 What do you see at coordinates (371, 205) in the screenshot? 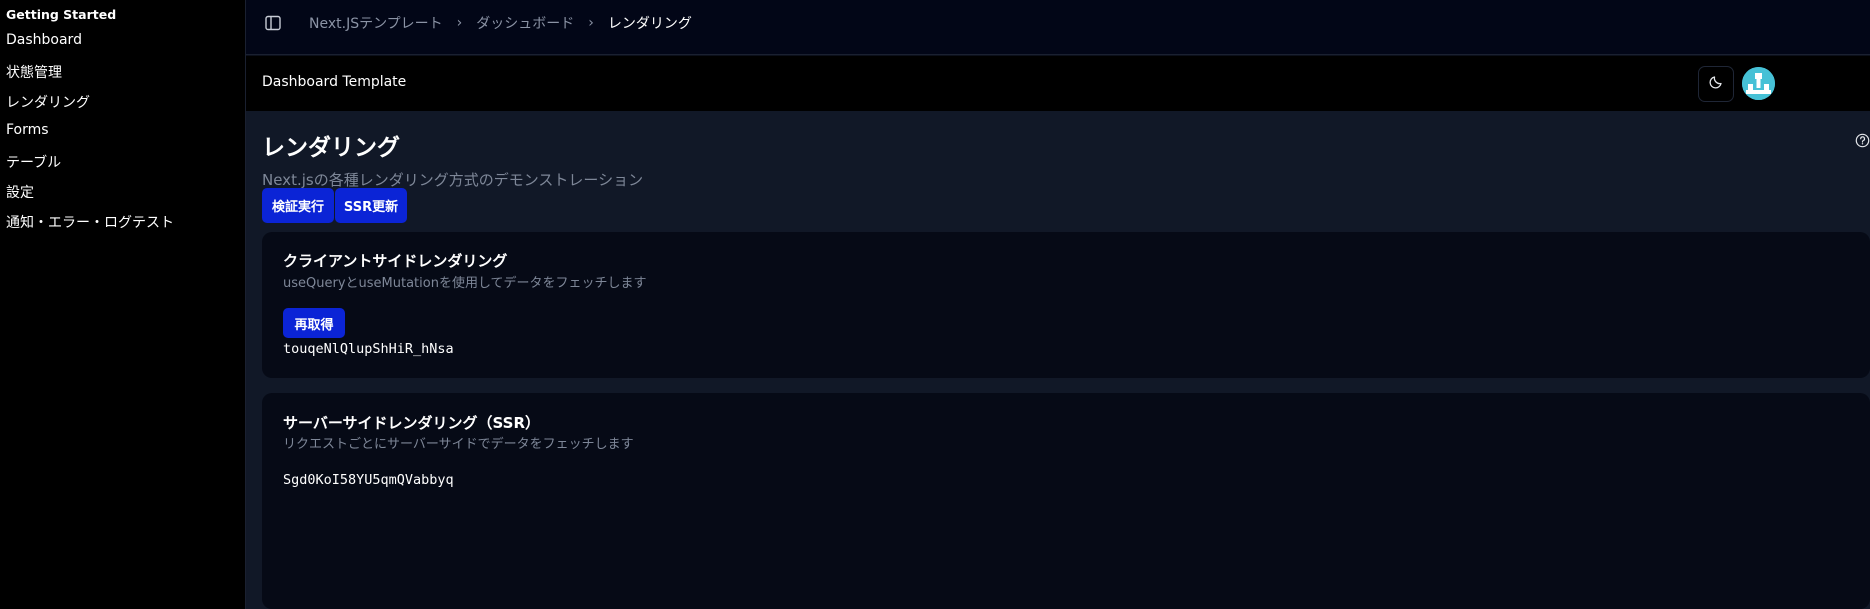
I see `ssr-refresh-button: SSR更新` at bounding box center [371, 205].